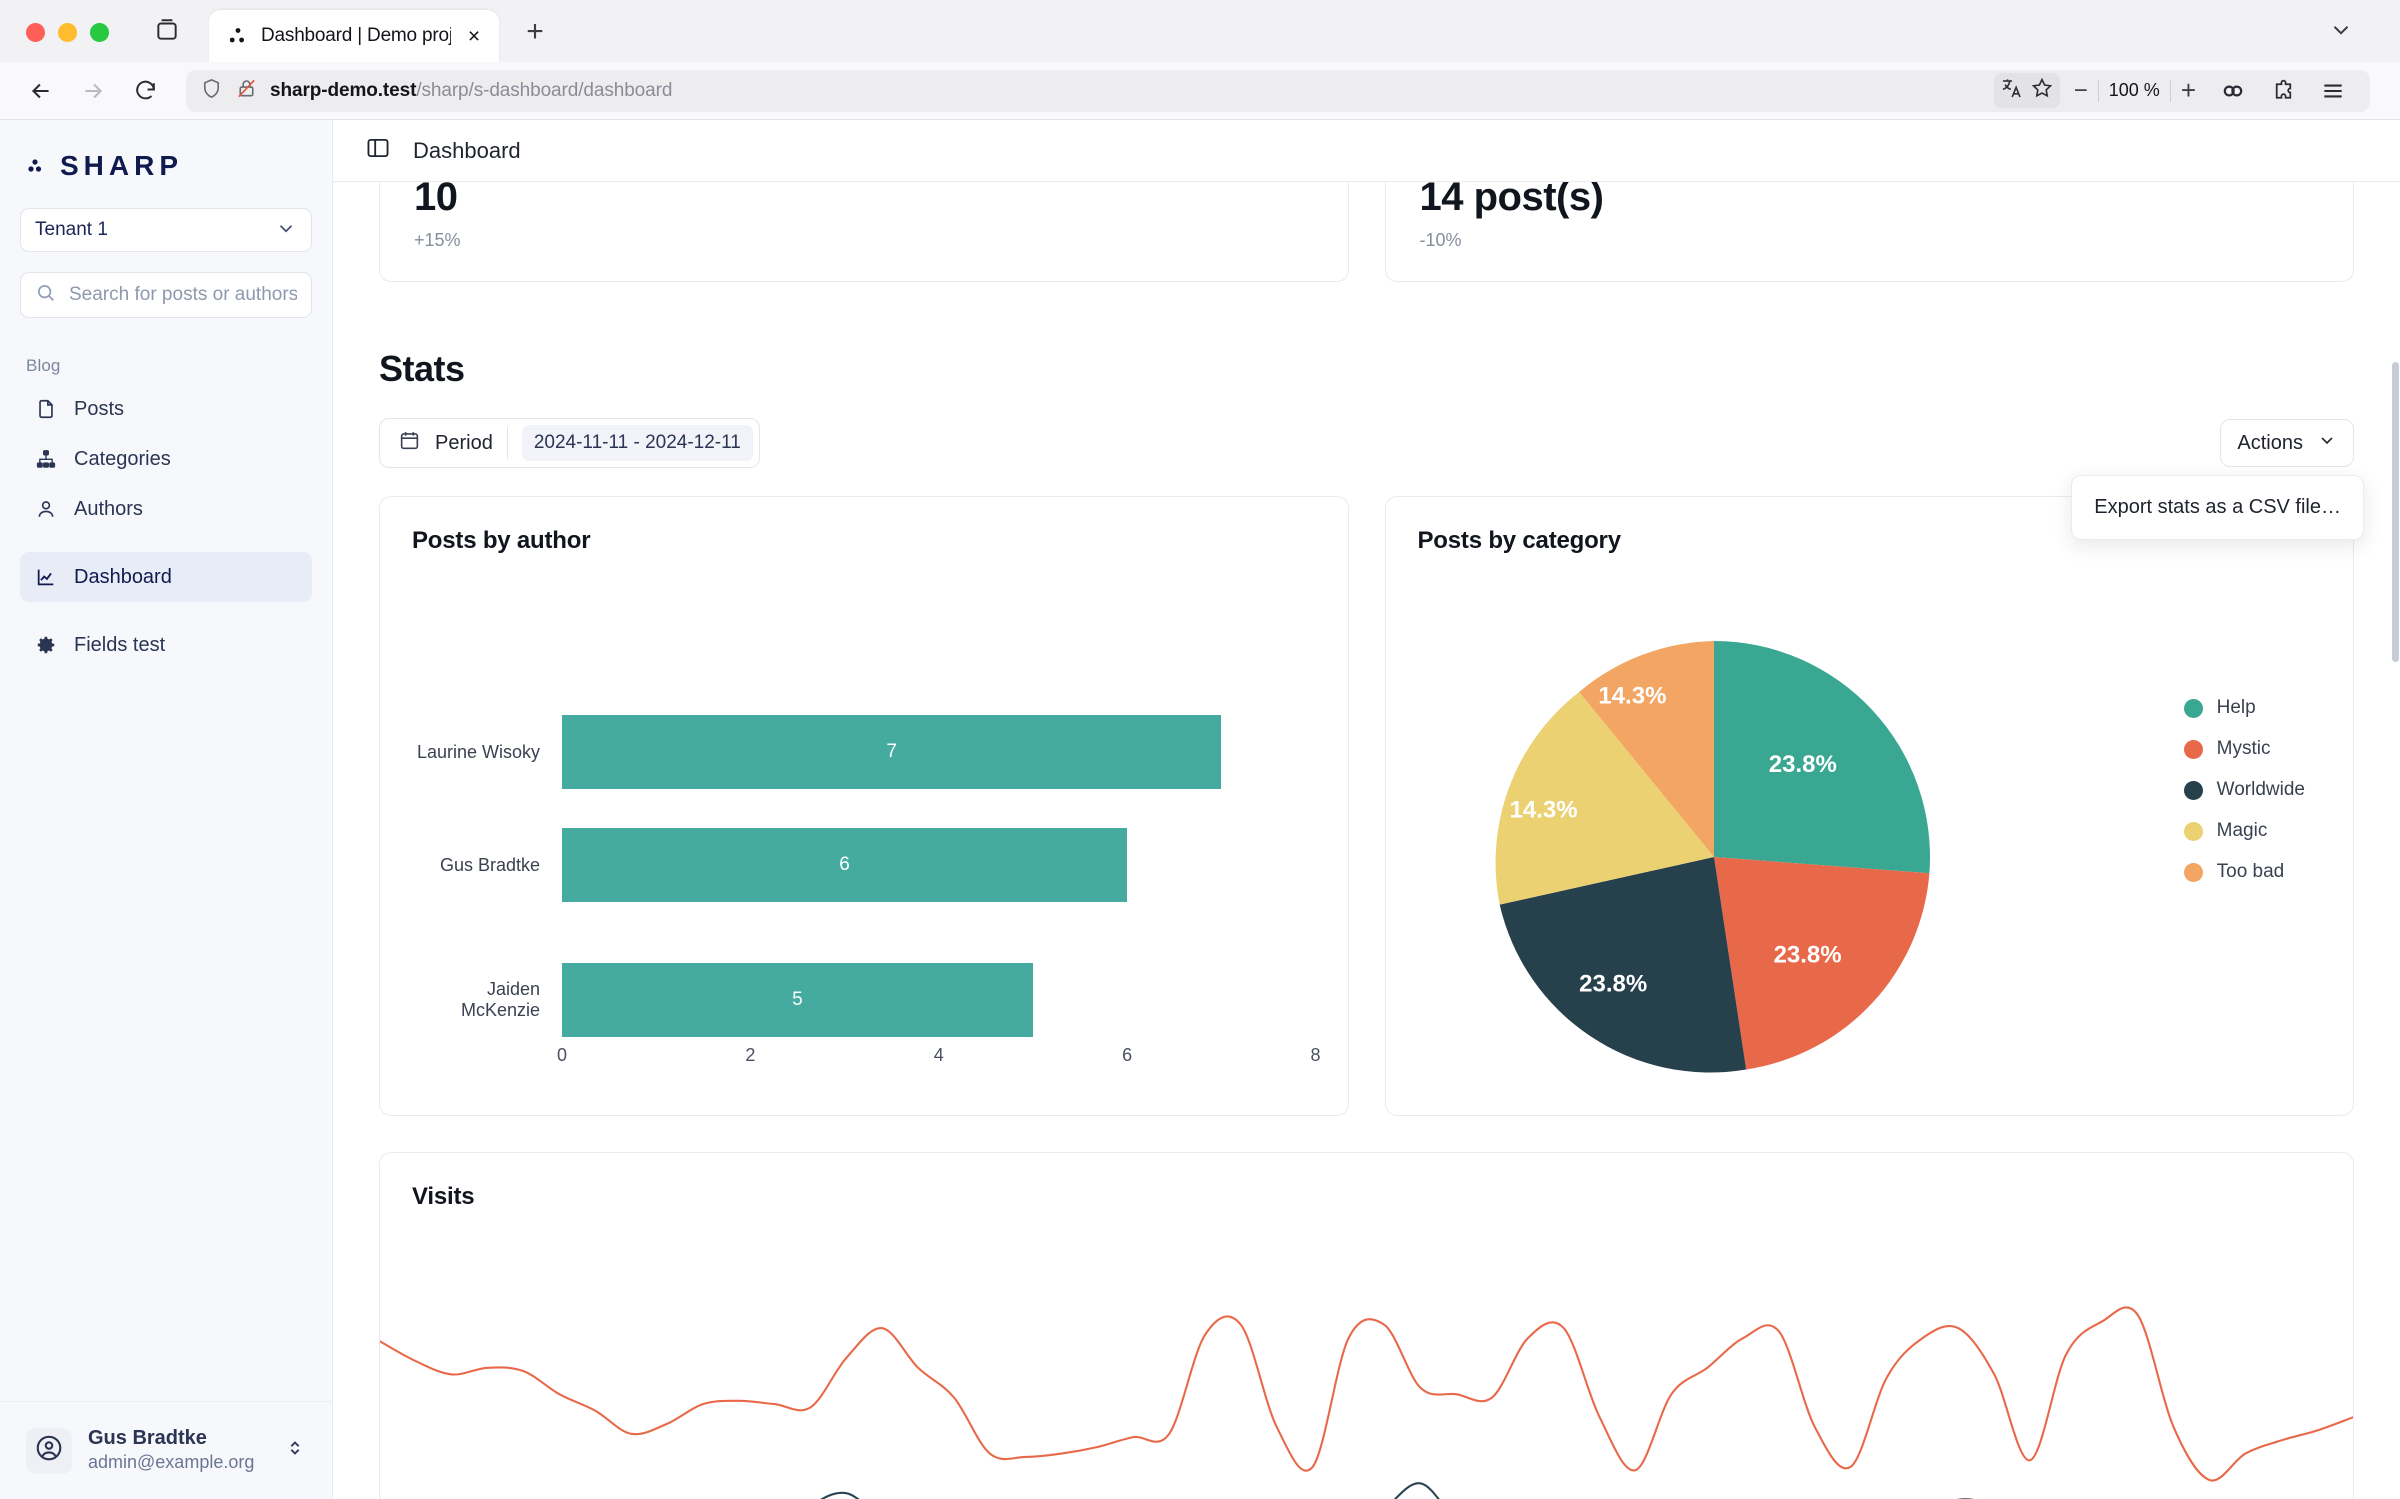  I want to click on search-box, so click(166, 295).